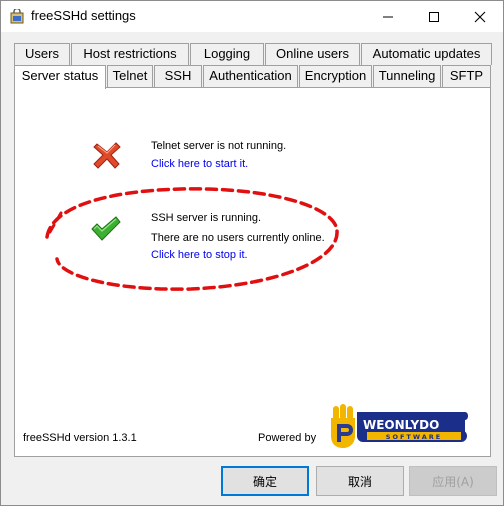 Image resolution: width=504 pixels, height=506 pixels. Describe the element at coordinates (80, 438) in the screenshot. I see `version-label: freeSSHd version 1.3.1` at that location.